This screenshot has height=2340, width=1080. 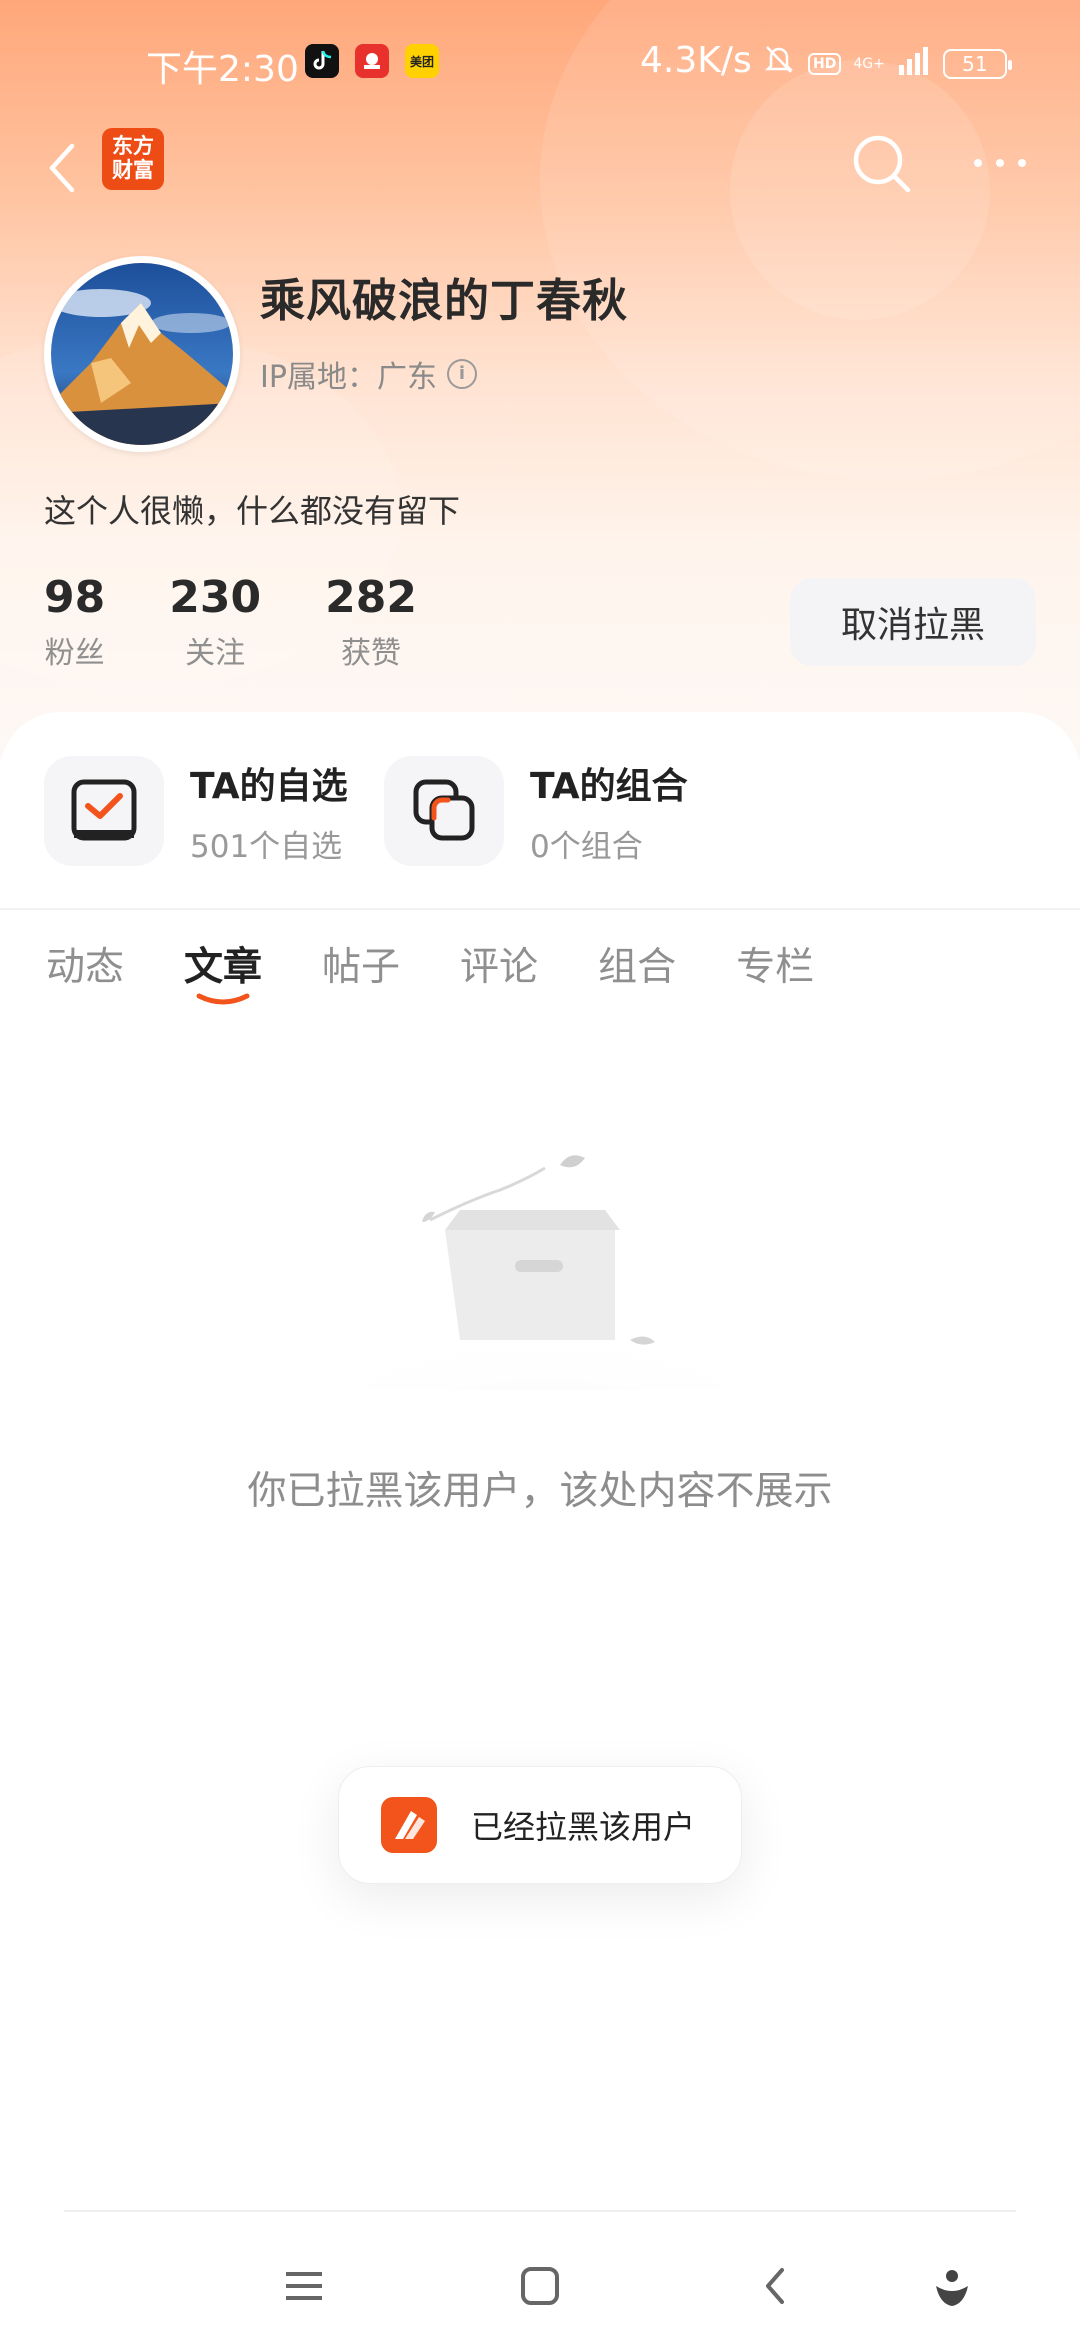 I want to click on toast: 已经拉黑该用户, so click(x=540, y=1825).